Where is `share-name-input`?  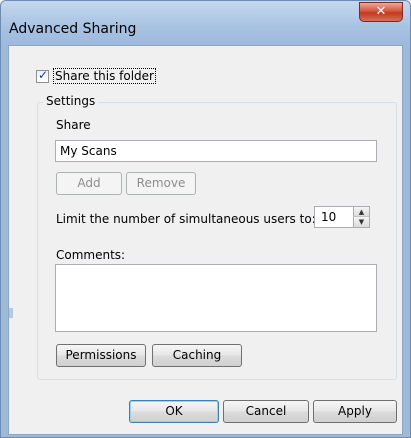 share-name-input is located at coordinates (216, 151).